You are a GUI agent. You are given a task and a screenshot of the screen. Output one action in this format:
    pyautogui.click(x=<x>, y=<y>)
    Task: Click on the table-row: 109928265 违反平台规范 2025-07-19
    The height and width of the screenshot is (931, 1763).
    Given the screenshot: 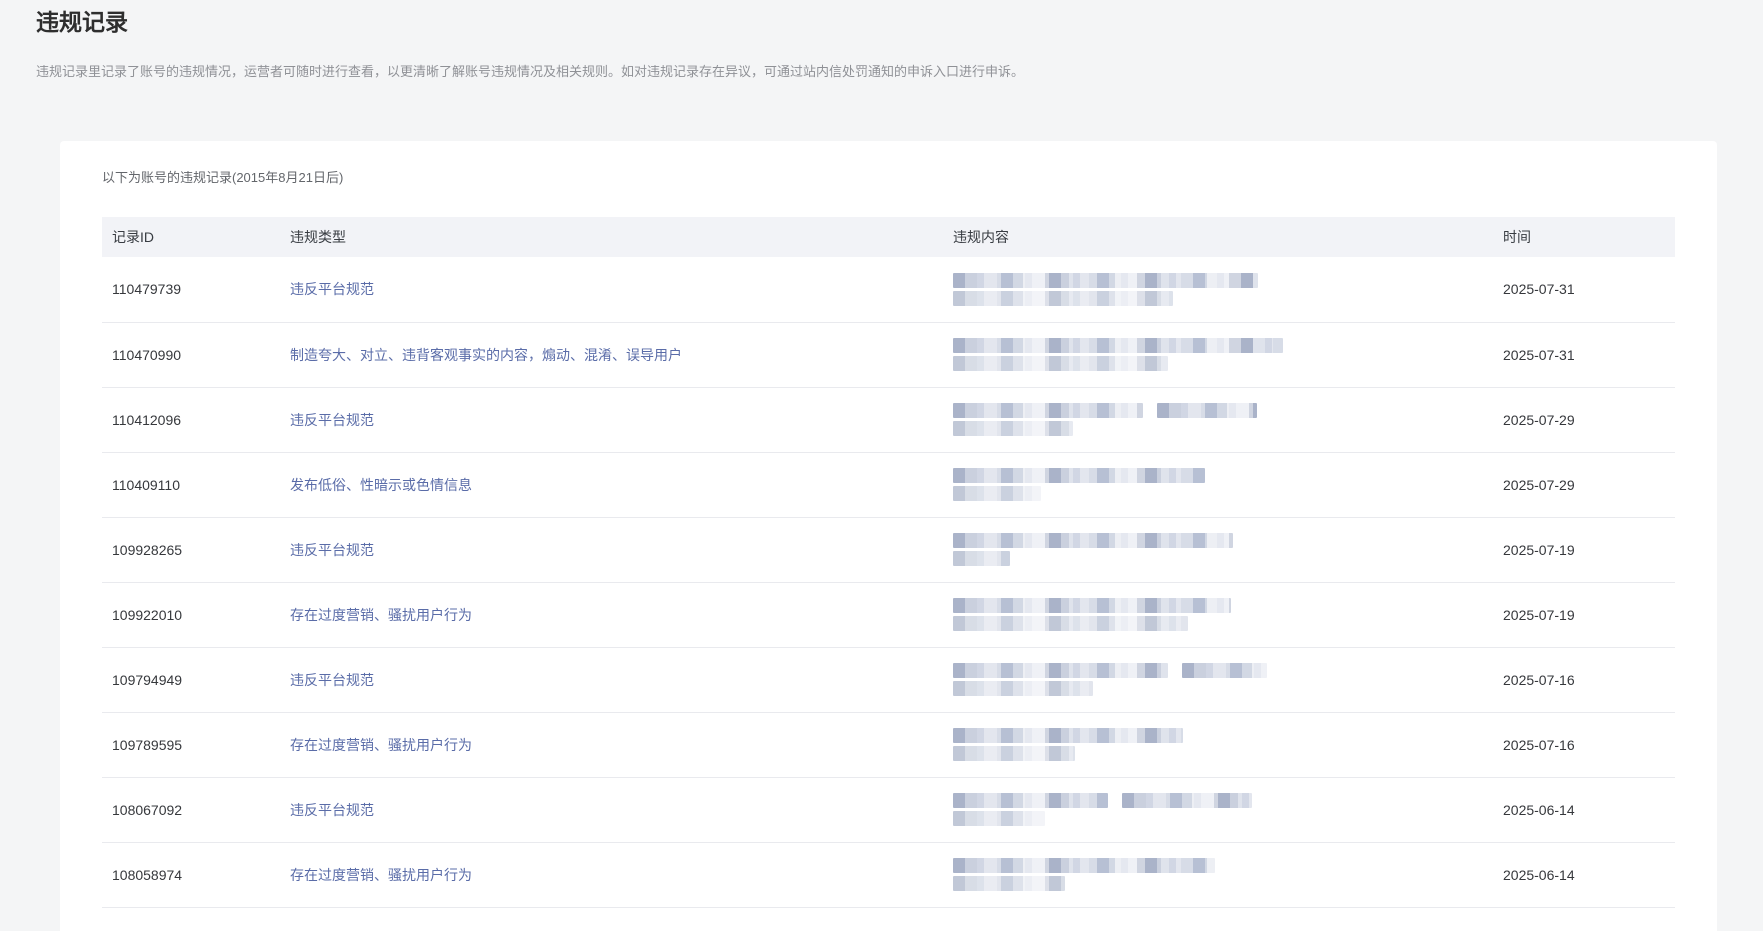 What is the action you would take?
    pyautogui.click(x=888, y=550)
    